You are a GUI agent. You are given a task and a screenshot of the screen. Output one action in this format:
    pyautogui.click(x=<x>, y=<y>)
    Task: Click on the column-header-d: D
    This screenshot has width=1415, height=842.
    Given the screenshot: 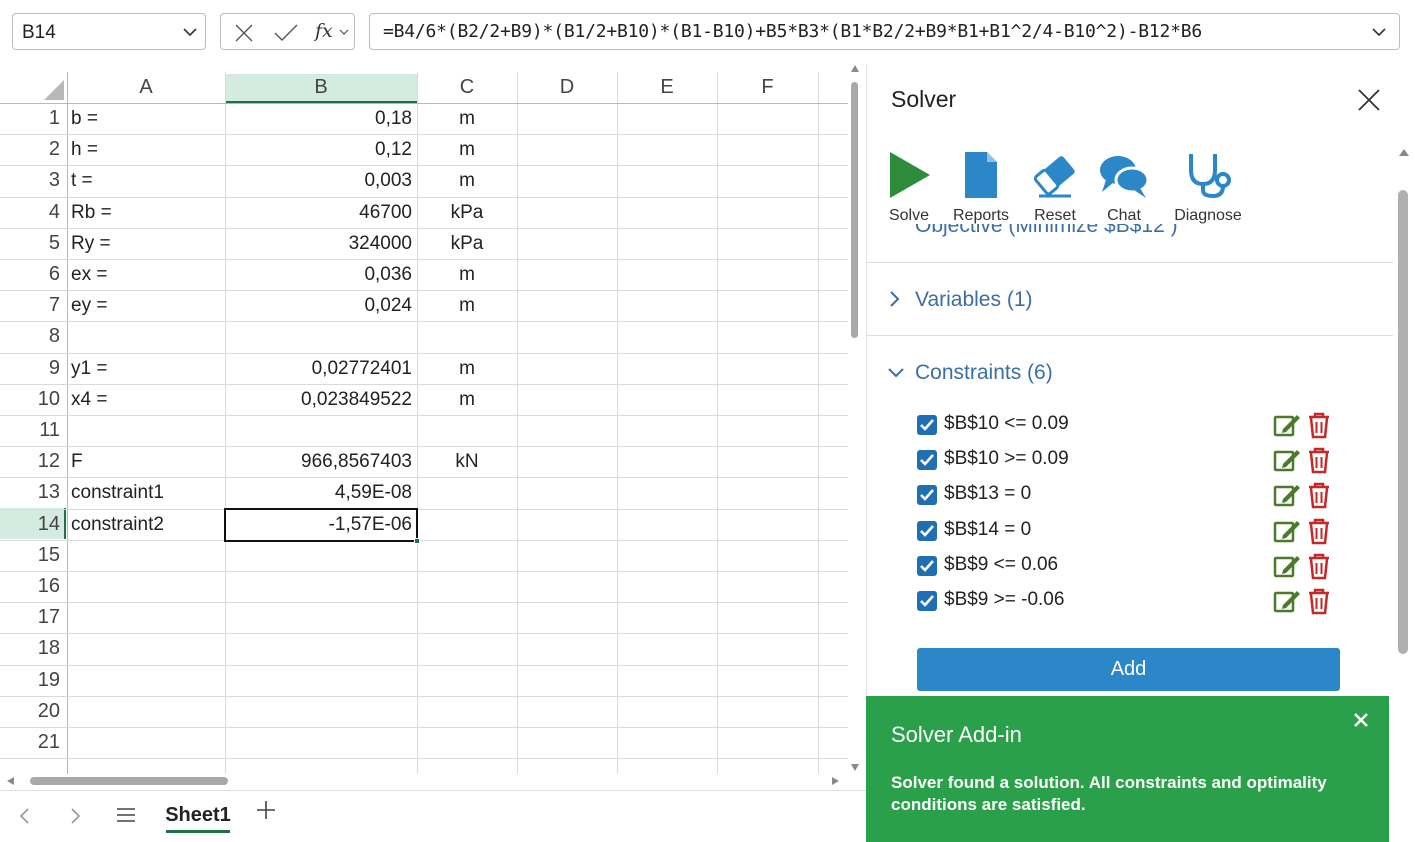 What is the action you would take?
    pyautogui.click(x=567, y=87)
    